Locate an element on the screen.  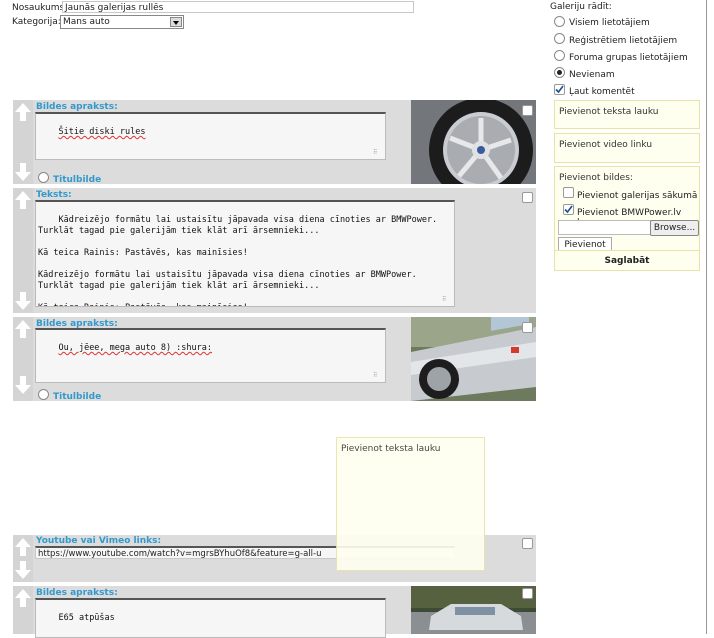
add-text-field-button: Pievienot teksta lauku is located at coordinates (627, 114).